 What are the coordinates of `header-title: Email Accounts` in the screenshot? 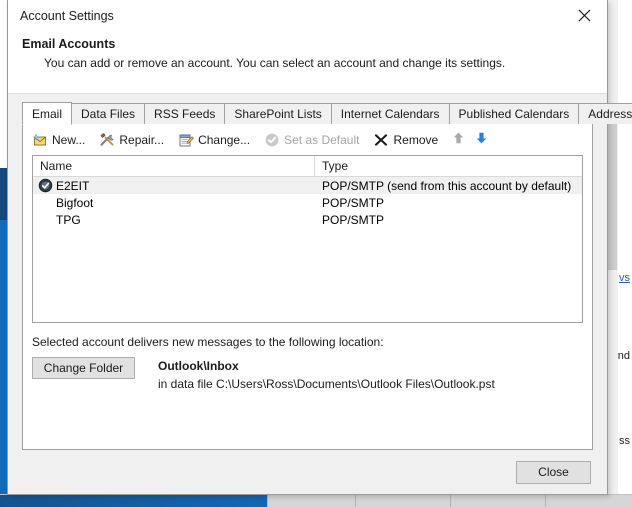 It's located at (69, 44).